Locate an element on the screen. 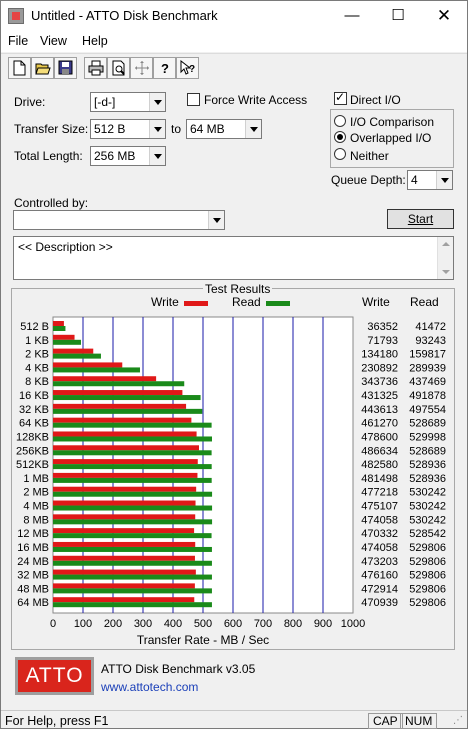  transfer-size-from-select: 512 B is located at coordinates (128, 129).